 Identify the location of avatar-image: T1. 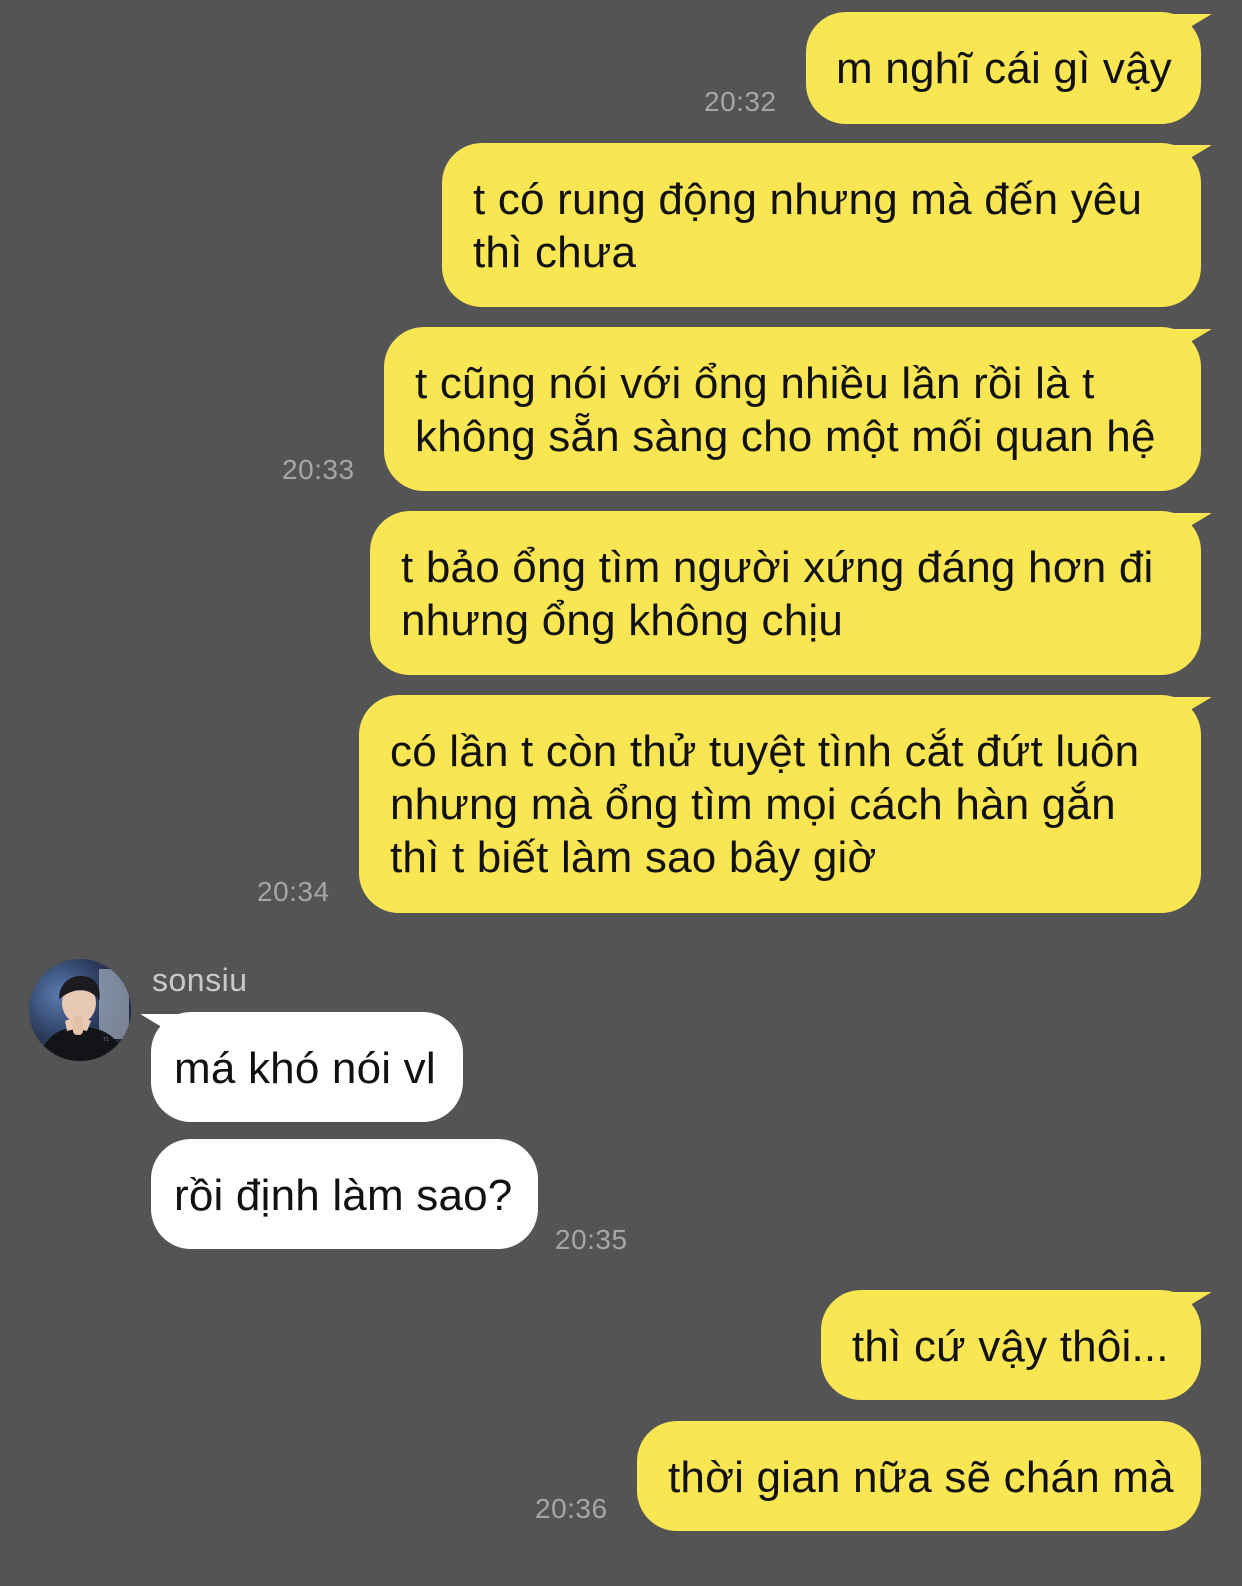
(80, 1010).